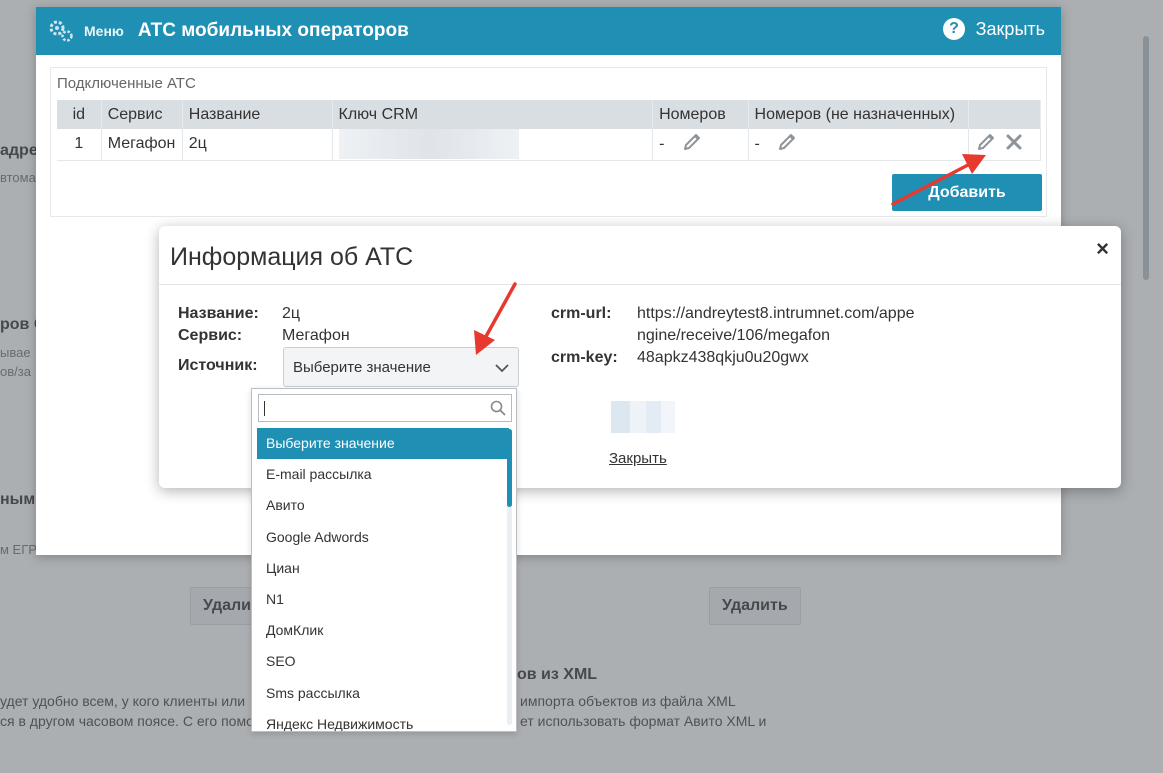 Image resolution: width=1163 pixels, height=773 pixels. What do you see at coordinates (723, 357) in the screenshot?
I see `crm-key-value: 48apkz438qkju0u20gwx` at bounding box center [723, 357].